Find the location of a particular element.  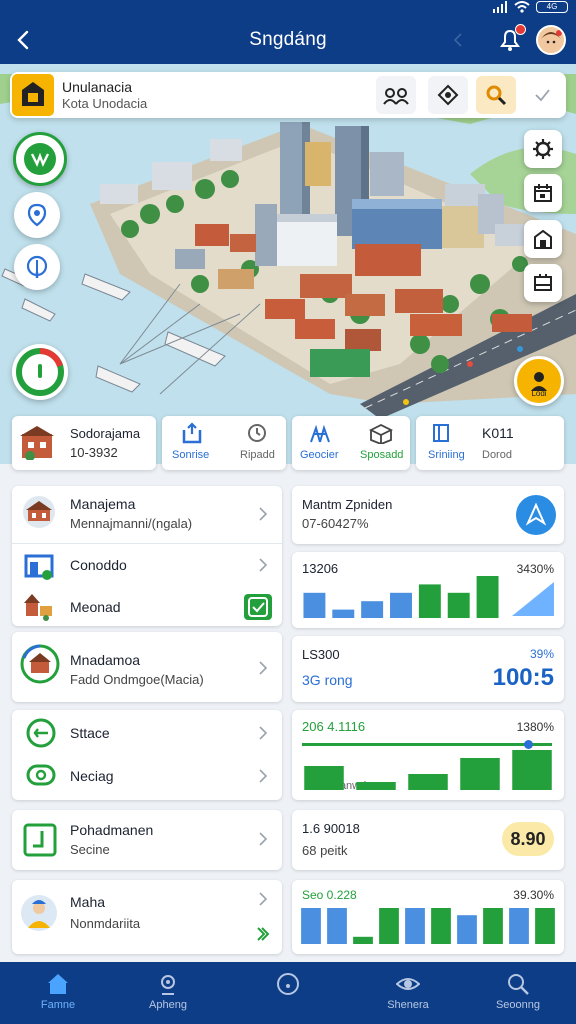

box-icon is located at coordinates (381, 433).